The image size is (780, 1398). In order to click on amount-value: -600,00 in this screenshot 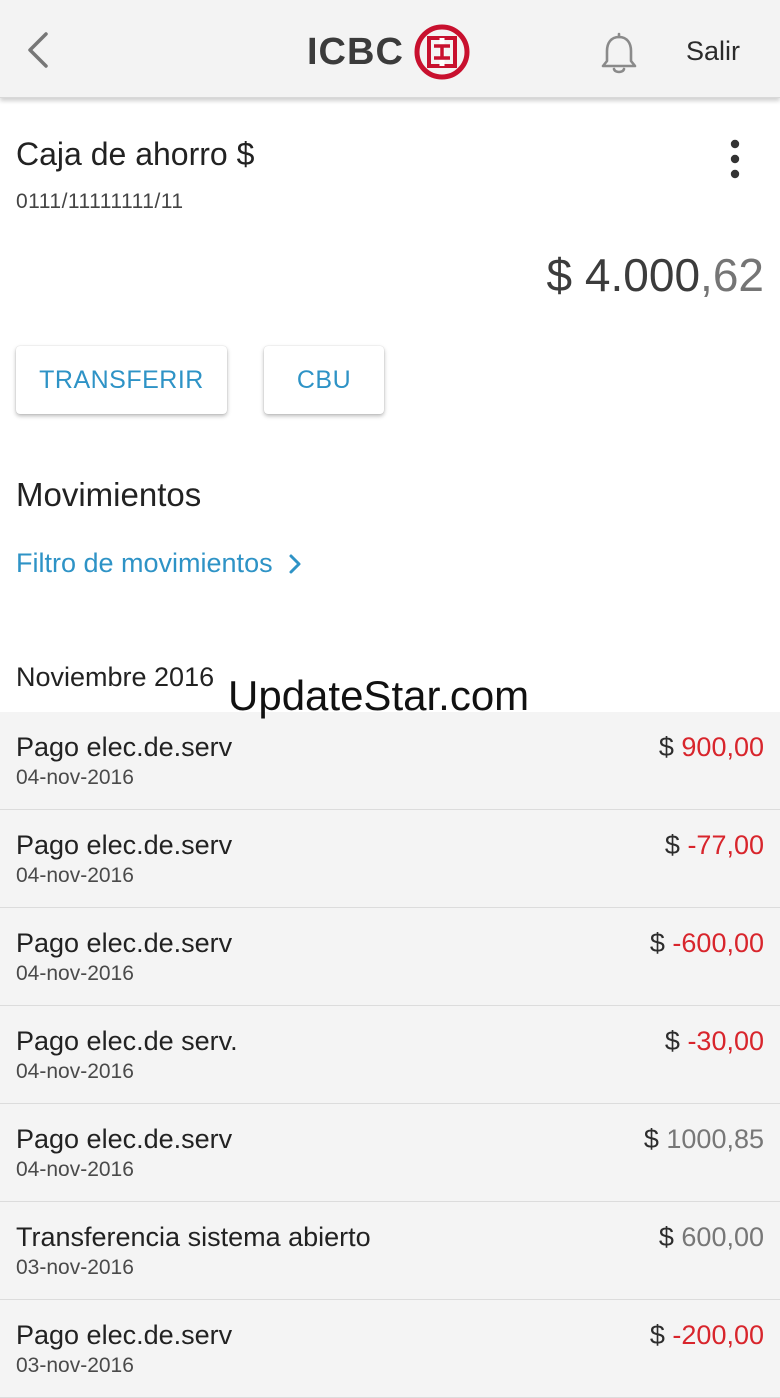, I will do `click(718, 943)`.